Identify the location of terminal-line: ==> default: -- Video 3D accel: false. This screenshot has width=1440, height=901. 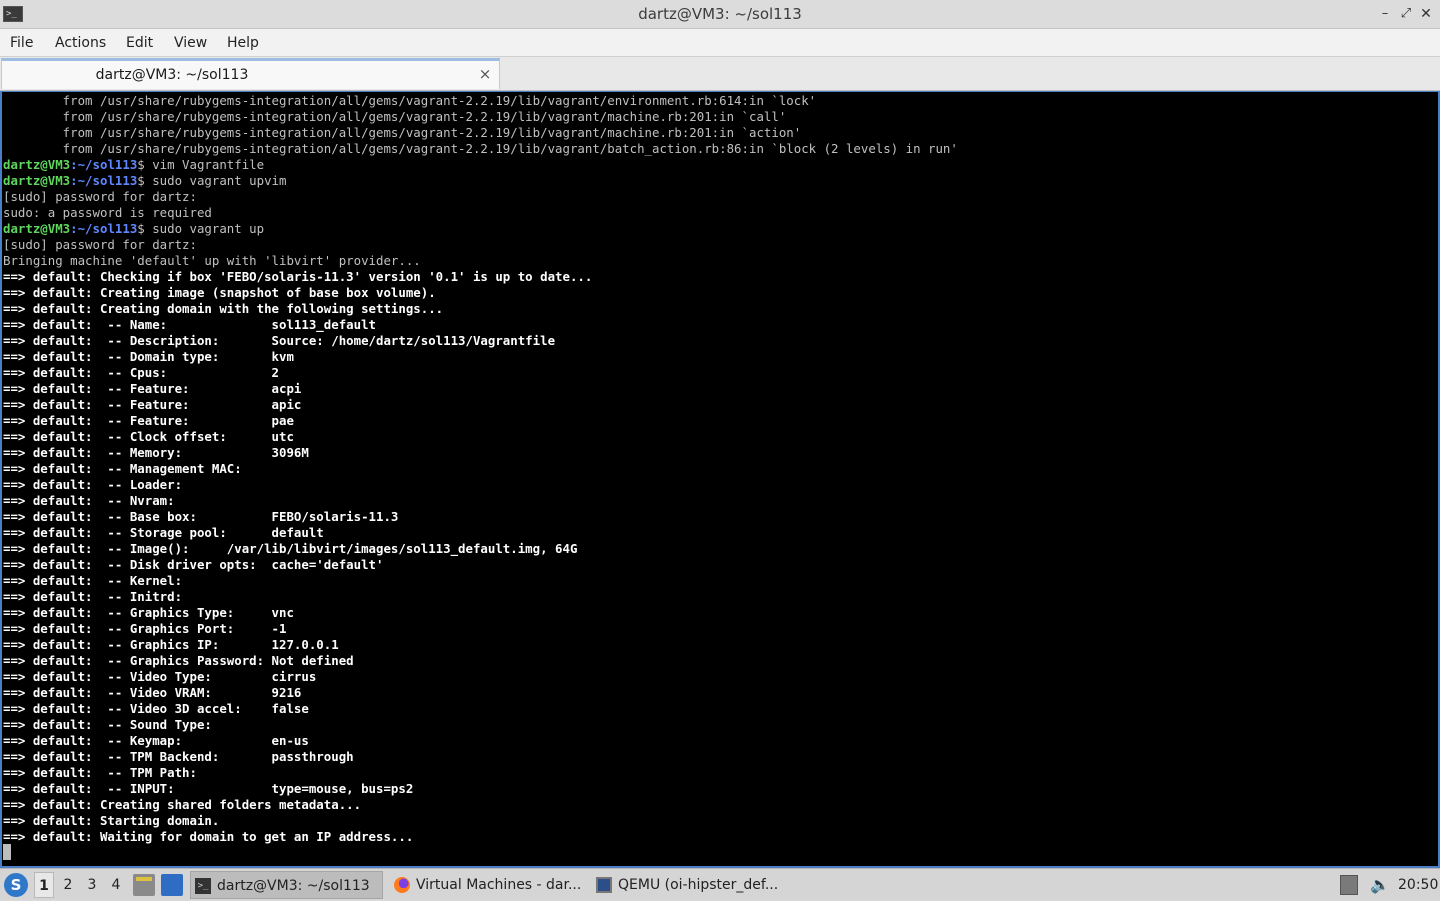
(156, 708).